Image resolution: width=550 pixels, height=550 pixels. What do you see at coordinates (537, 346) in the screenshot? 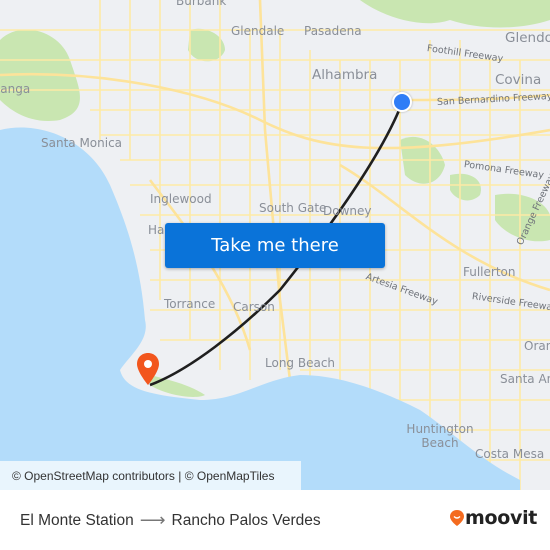
I see `place-label: Orange` at bounding box center [537, 346].